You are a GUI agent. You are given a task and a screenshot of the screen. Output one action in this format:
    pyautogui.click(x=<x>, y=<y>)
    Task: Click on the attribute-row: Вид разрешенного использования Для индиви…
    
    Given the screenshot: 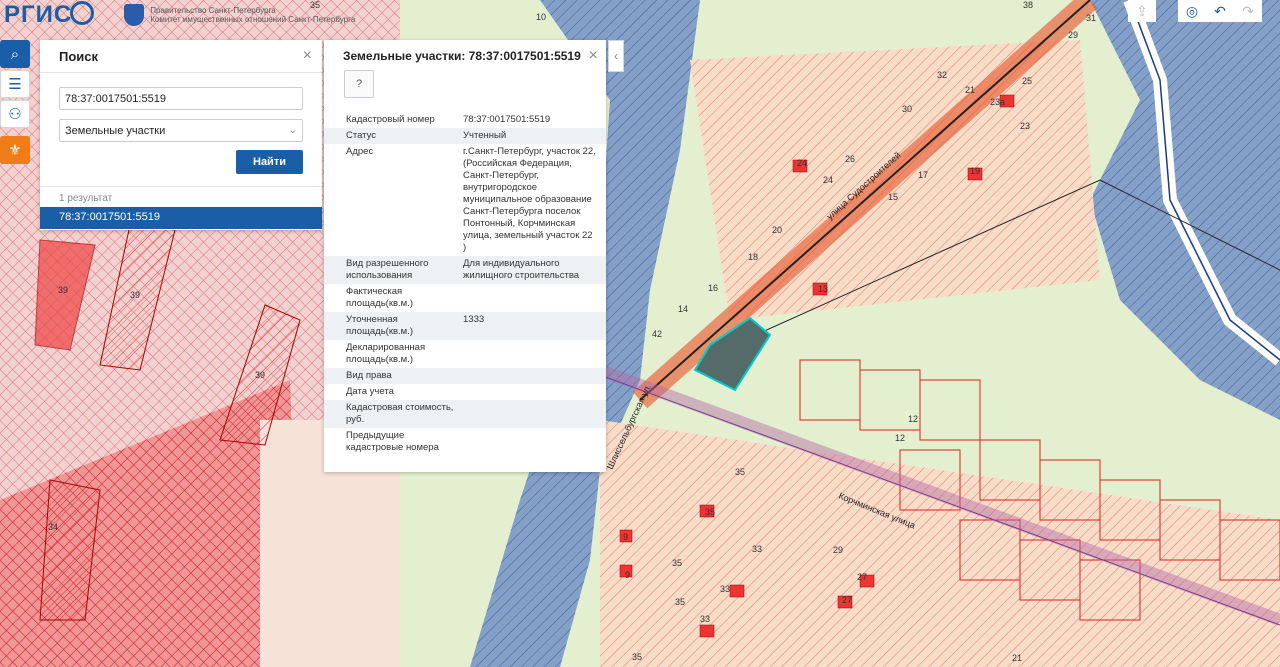 What is the action you would take?
    pyautogui.click(x=465, y=270)
    